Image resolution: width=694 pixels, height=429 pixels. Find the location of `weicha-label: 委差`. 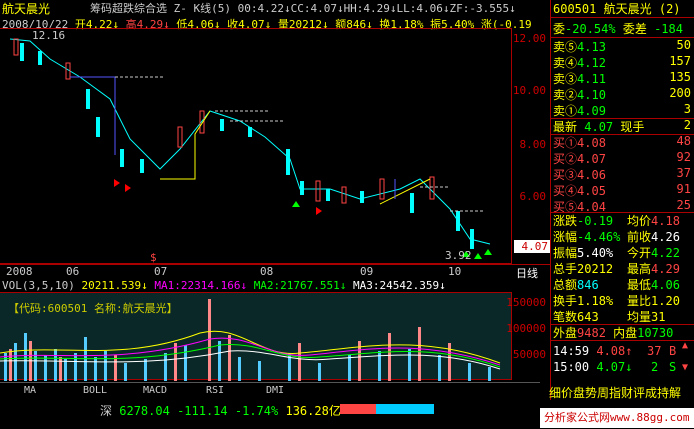

weicha-label: 委差 is located at coordinates (634, 29).